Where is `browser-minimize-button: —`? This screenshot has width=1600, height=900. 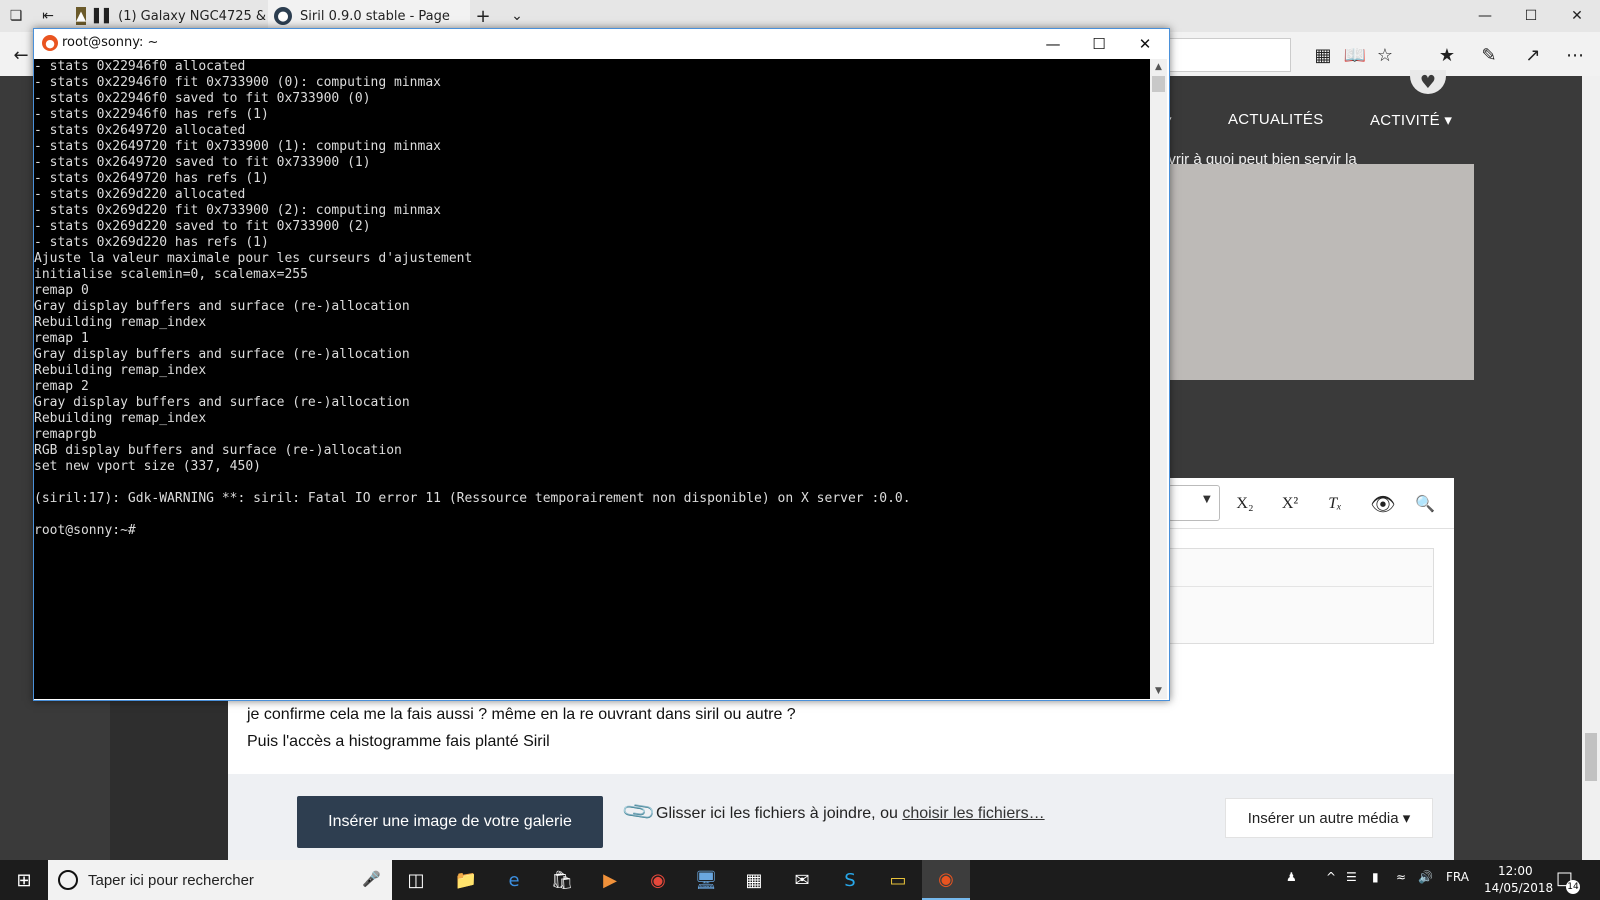
browser-minimize-button: — is located at coordinates (1485, 16).